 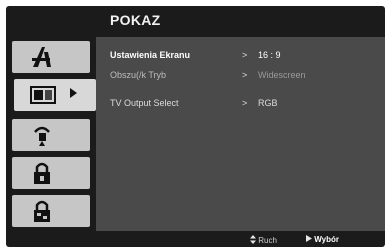 What do you see at coordinates (253, 239) in the screenshot?
I see `updown-arrows-icon` at bounding box center [253, 239].